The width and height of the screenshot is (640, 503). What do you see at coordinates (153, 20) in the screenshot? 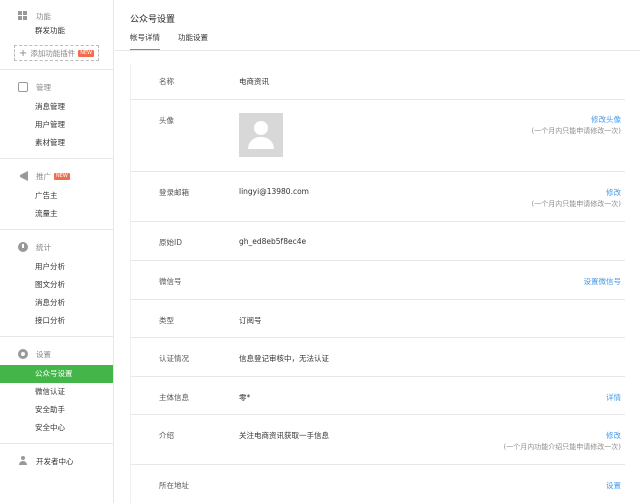
I see `page-title: 公众号设置` at bounding box center [153, 20].